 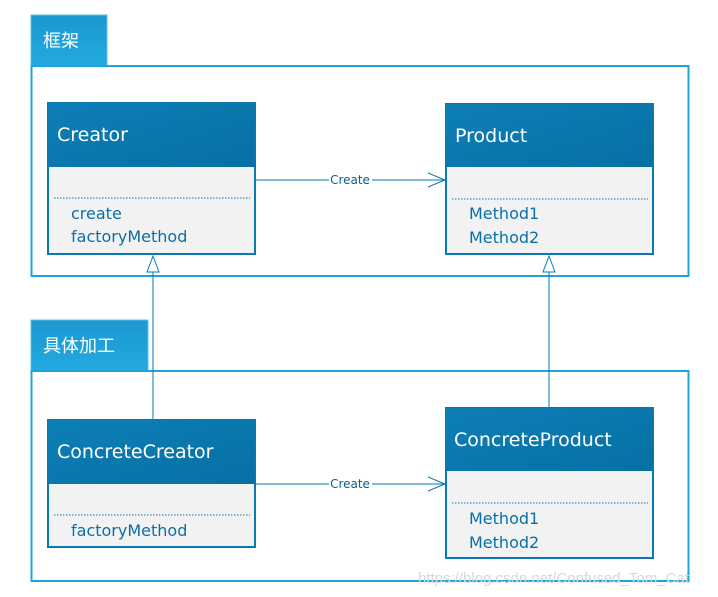 What do you see at coordinates (533, 440) in the screenshot?
I see `class-name: ConcreteProduct` at bounding box center [533, 440].